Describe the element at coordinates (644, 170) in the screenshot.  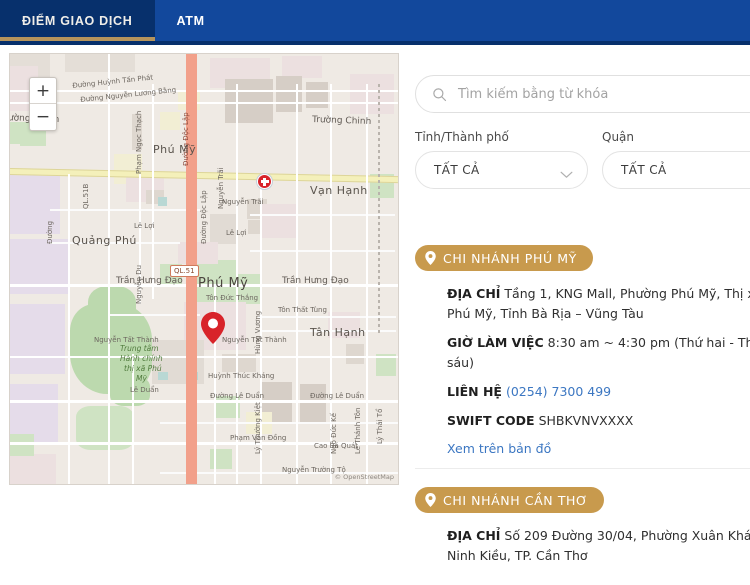
I see `district-select-value: TẤT CẢ` at that location.